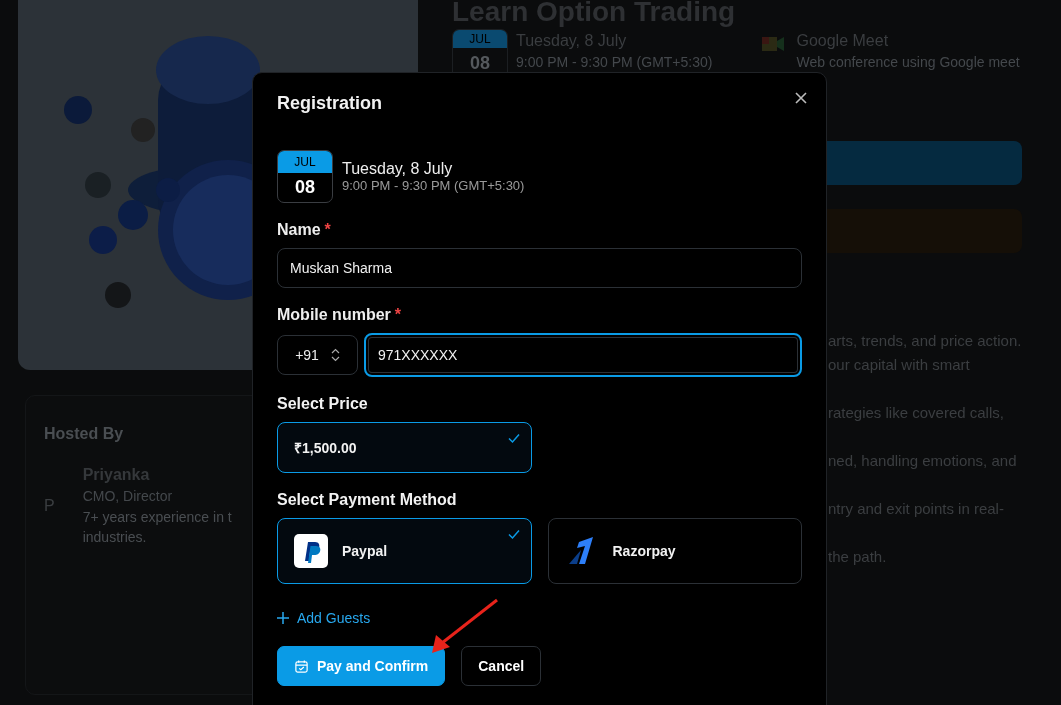 The image size is (1061, 705). What do you see at coordinates (404, 447) in the screenshot?
I see `price-option: ₹1,500.00` at bounding box center [404, 447].